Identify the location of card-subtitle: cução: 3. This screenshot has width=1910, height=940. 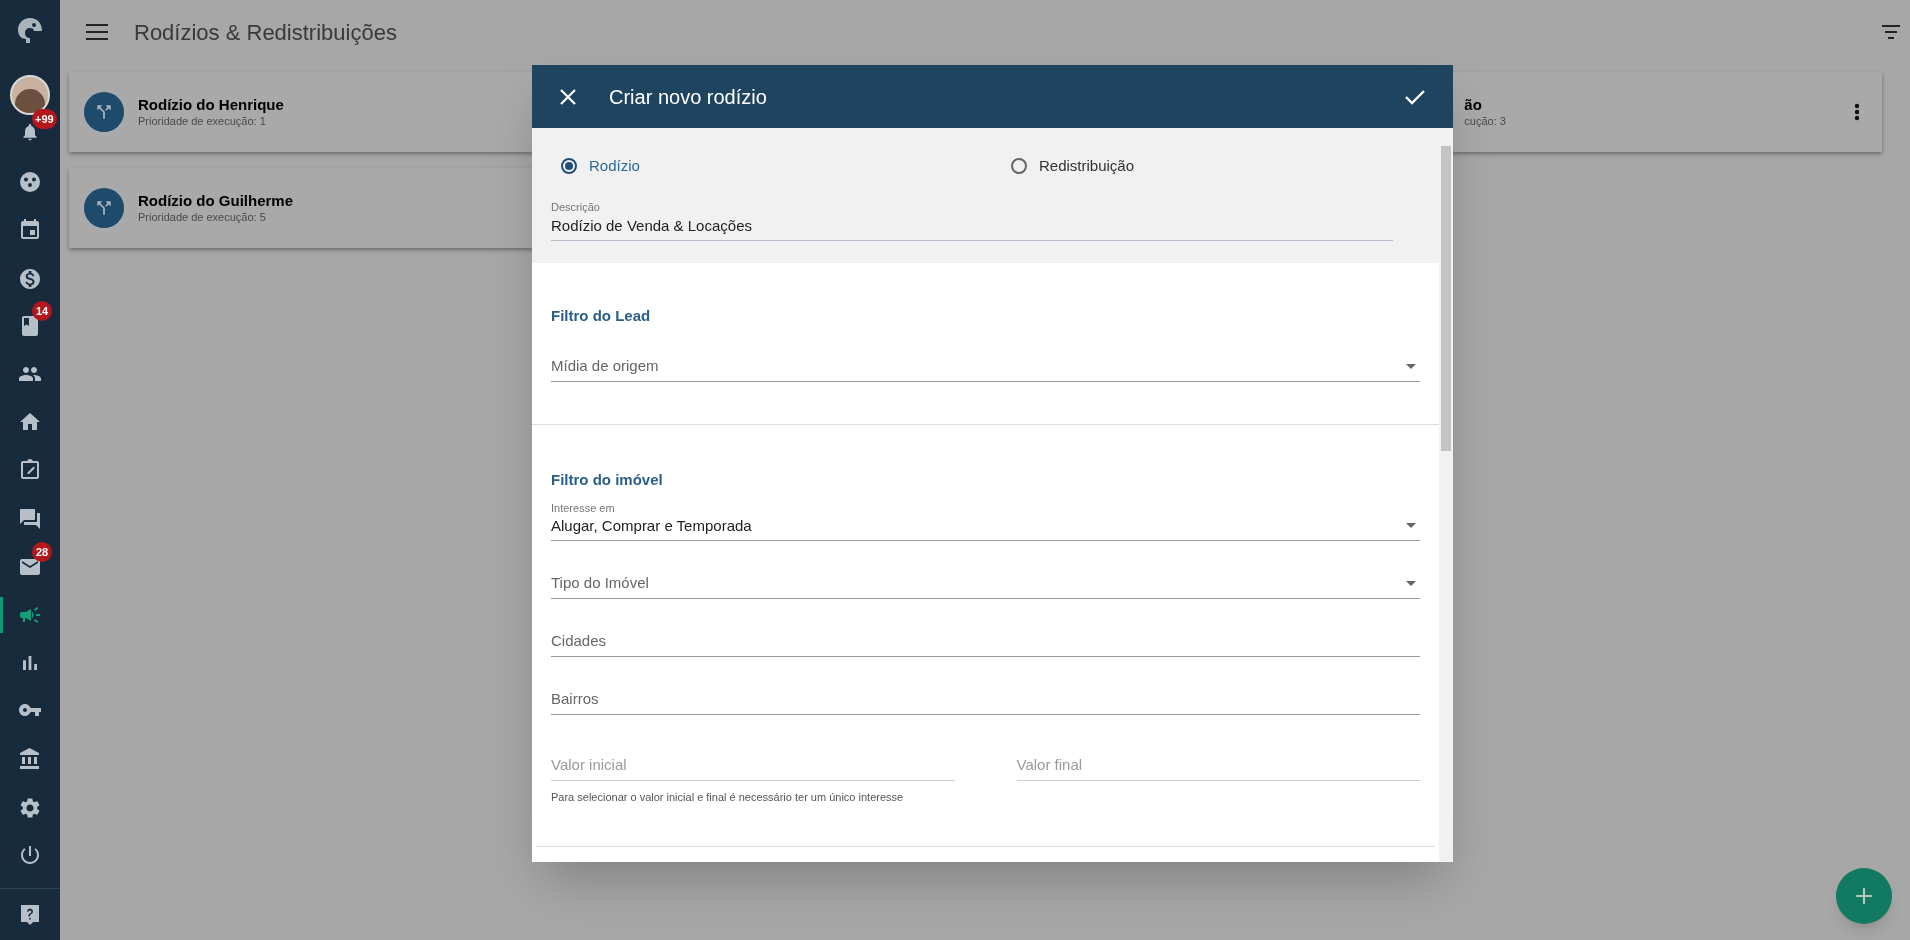
(1485, 121).